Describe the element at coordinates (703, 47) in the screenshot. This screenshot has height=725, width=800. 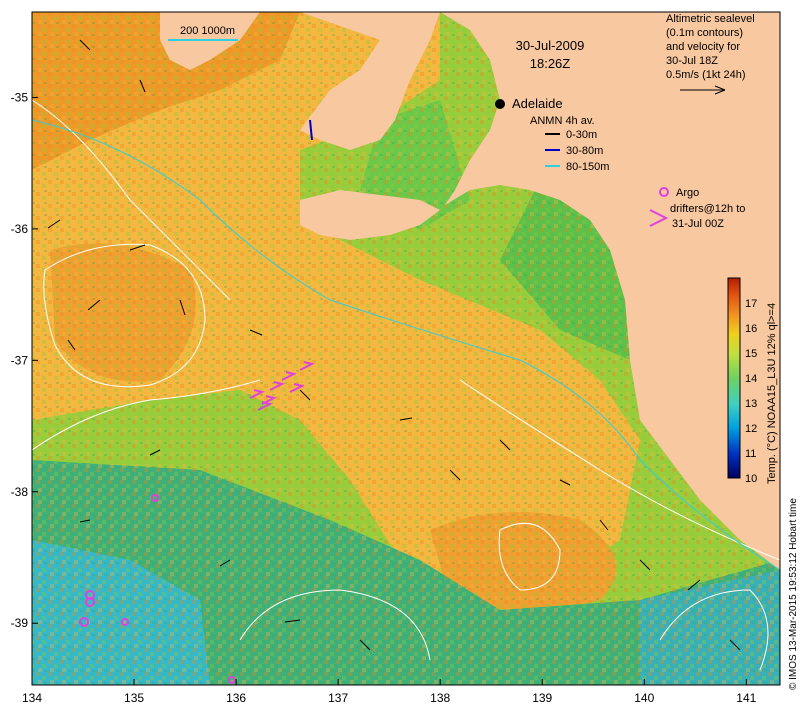
I see `legend-line3: and velocity for` at that location.